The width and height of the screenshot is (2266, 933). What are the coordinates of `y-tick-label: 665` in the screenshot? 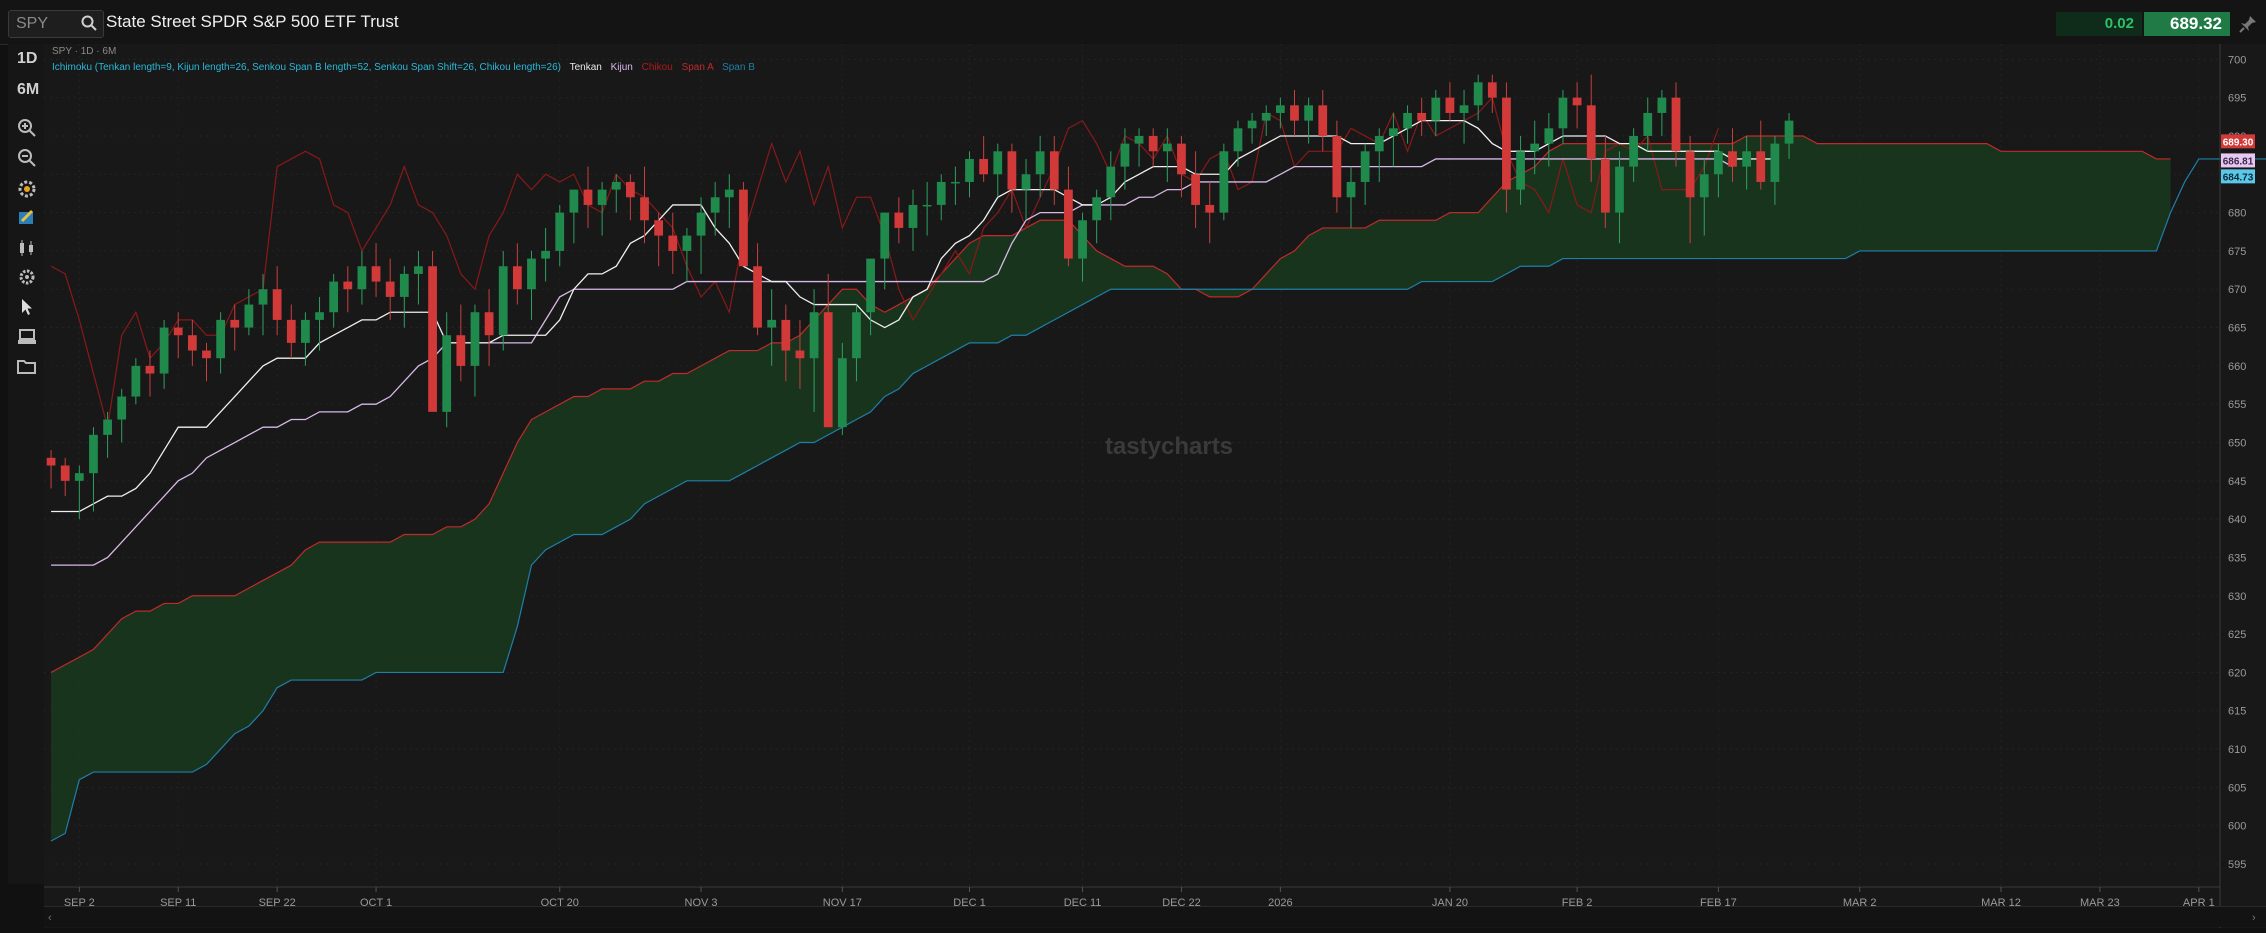 It's located at (2237, 329).